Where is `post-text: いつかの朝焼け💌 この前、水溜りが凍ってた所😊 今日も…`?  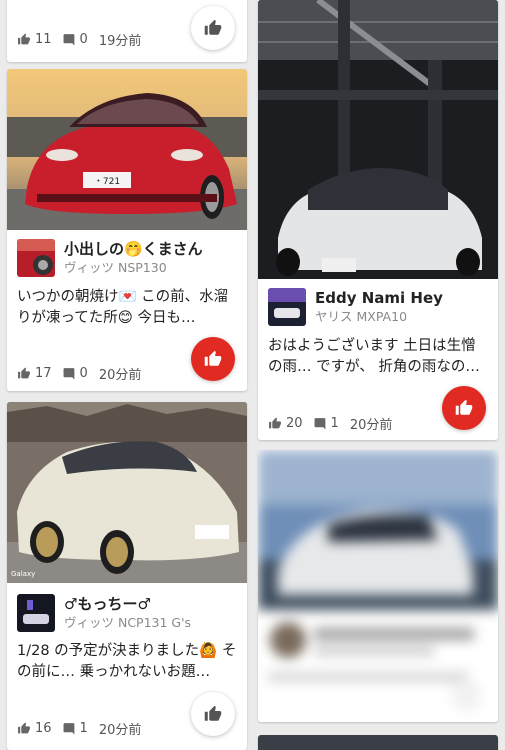
post-text: いつかの朝焼け💌 この前、水溜りが凍ってた所😊 今日も… is located at coordinates (123, 307).